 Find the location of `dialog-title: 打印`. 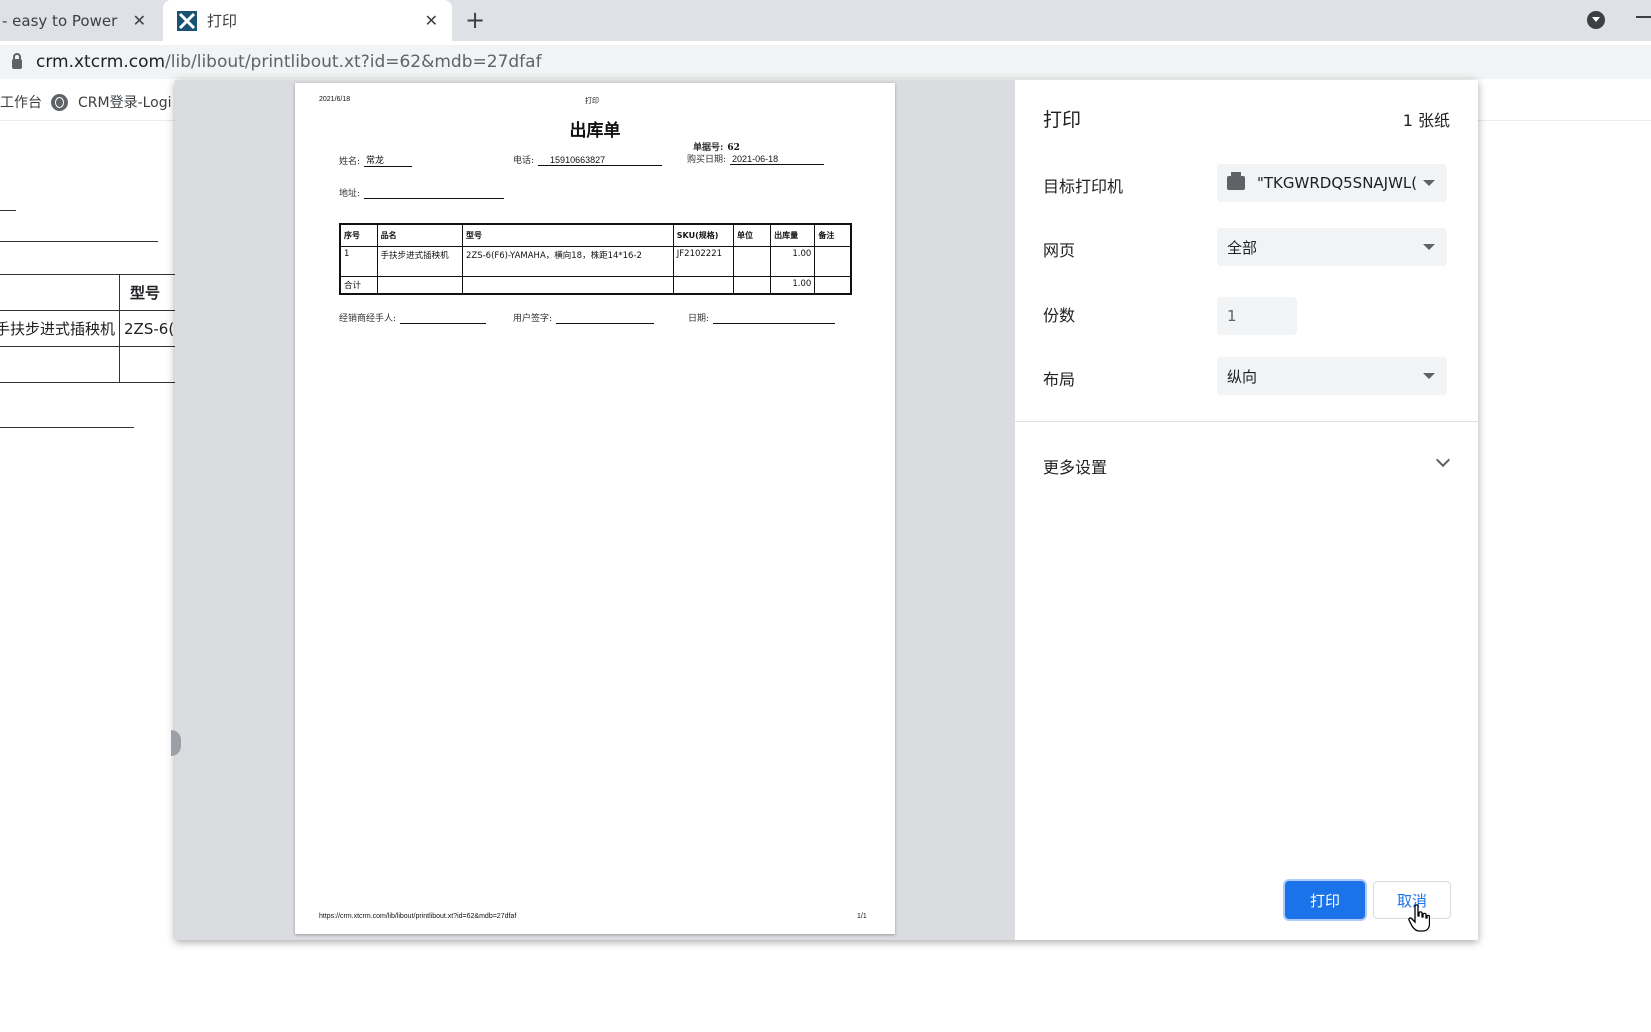

dialog-title: 打印 is located at coordinates (1062, 120).